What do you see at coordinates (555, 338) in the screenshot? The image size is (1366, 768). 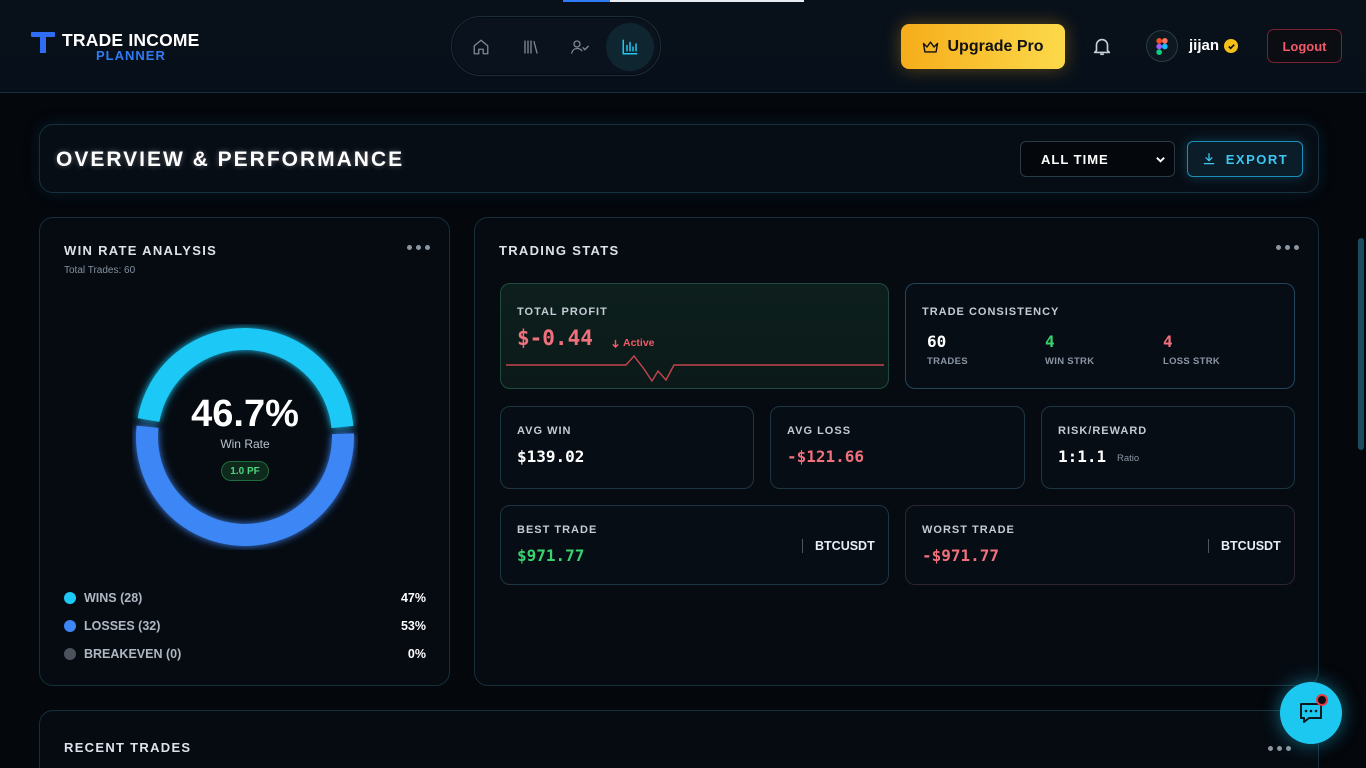 I see `total-profit-value: $-0.44` at bounding box center [555, 338].